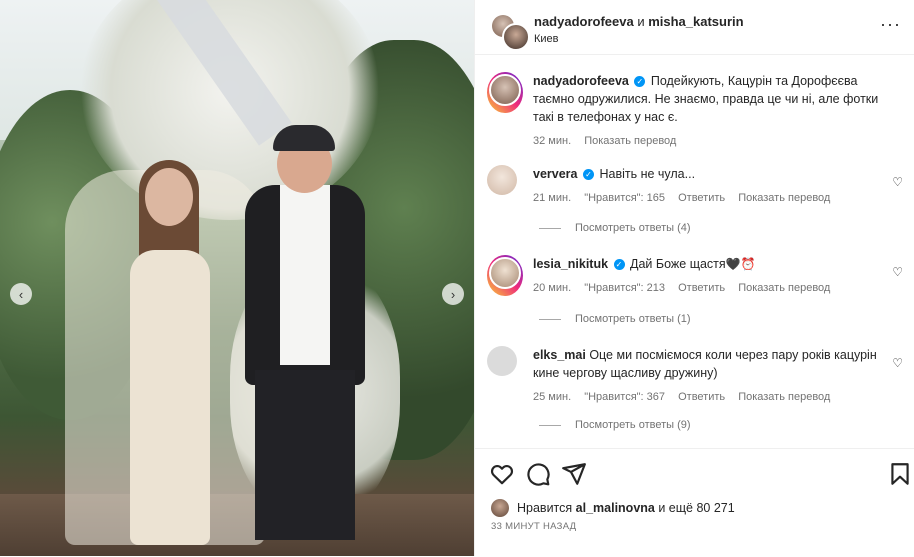 Image resolution: width=914 pixels, height=557 pixels. I want to click on view-replies-button: Посмотреть ответы (9), so click(615, 425).